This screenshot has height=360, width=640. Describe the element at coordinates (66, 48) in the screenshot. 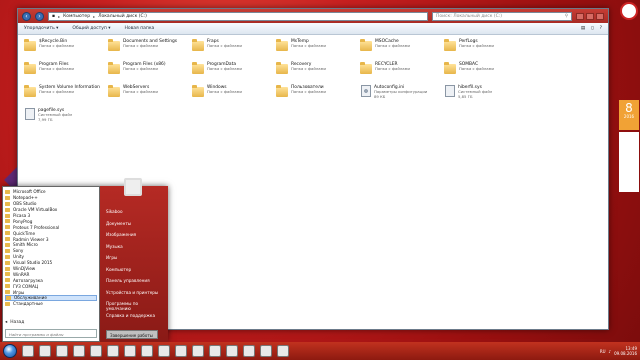

I see `file-item: $Recycle.Bin Папка с файлами` at that location.